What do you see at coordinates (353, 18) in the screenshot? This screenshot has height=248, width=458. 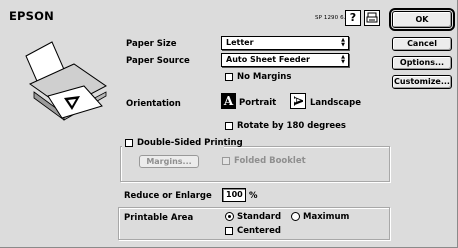 I see `help-icon: ?` at bounding box center [353, 18].